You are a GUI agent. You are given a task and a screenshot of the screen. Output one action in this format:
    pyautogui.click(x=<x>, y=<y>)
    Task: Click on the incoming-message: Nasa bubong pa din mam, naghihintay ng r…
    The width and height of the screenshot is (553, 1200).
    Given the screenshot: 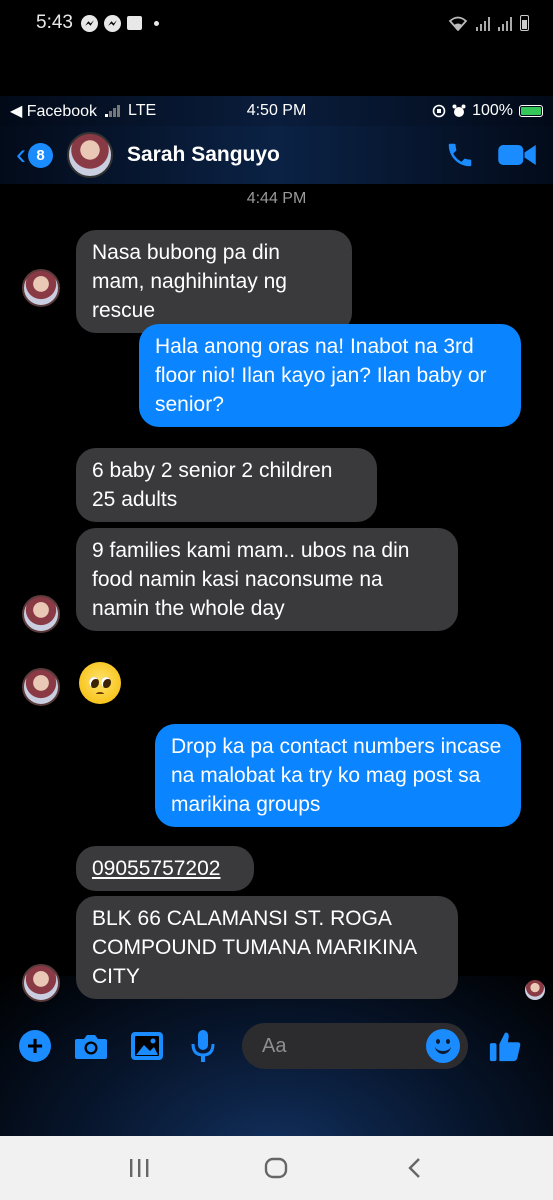 What is the action you would take?
    pyautogui.click(x=214, y=281)
    